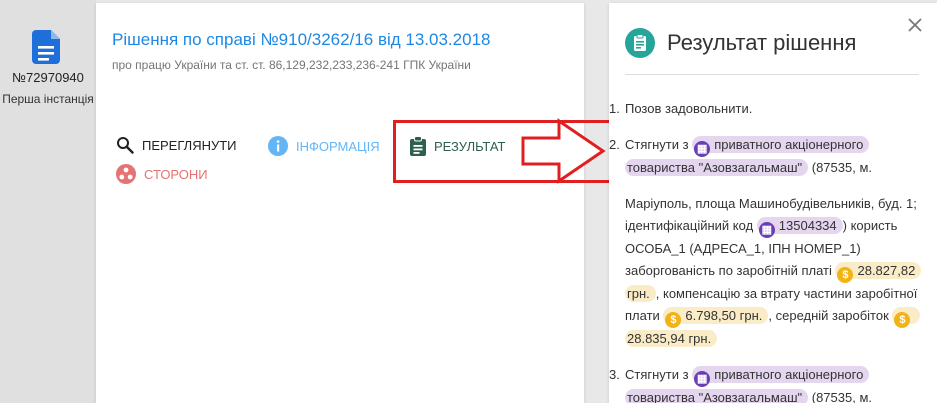 The image size is (937, 403). Describe the element at coordinates (640, 43) in the screenshot. I see `clipboard-icon` at that location.